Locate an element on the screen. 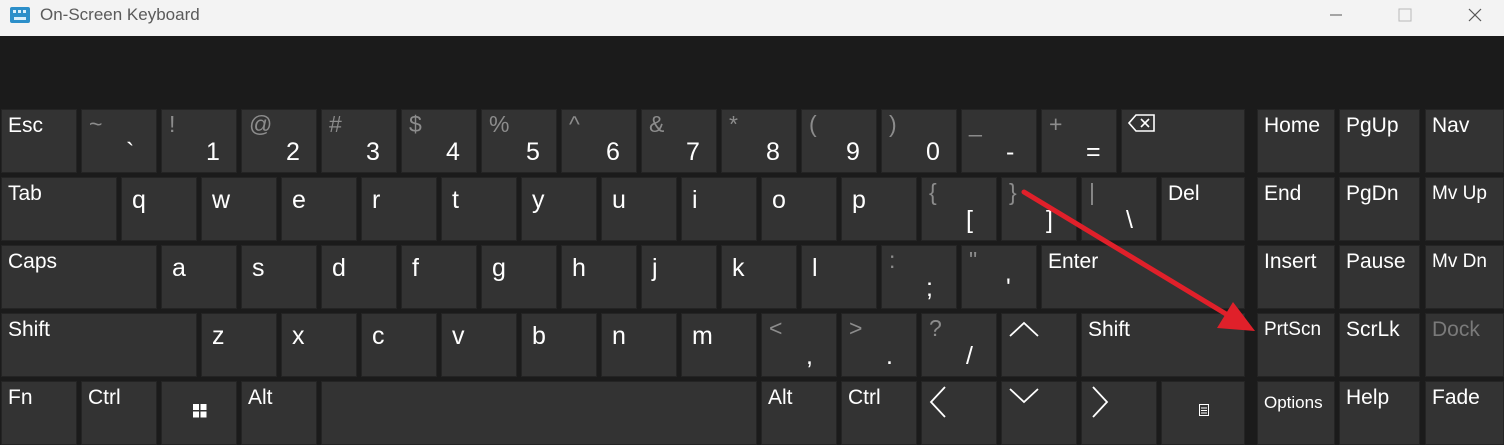 This screenshot has width=1504, height=445. key-quote: " ' is located at coordinates (999, 277).